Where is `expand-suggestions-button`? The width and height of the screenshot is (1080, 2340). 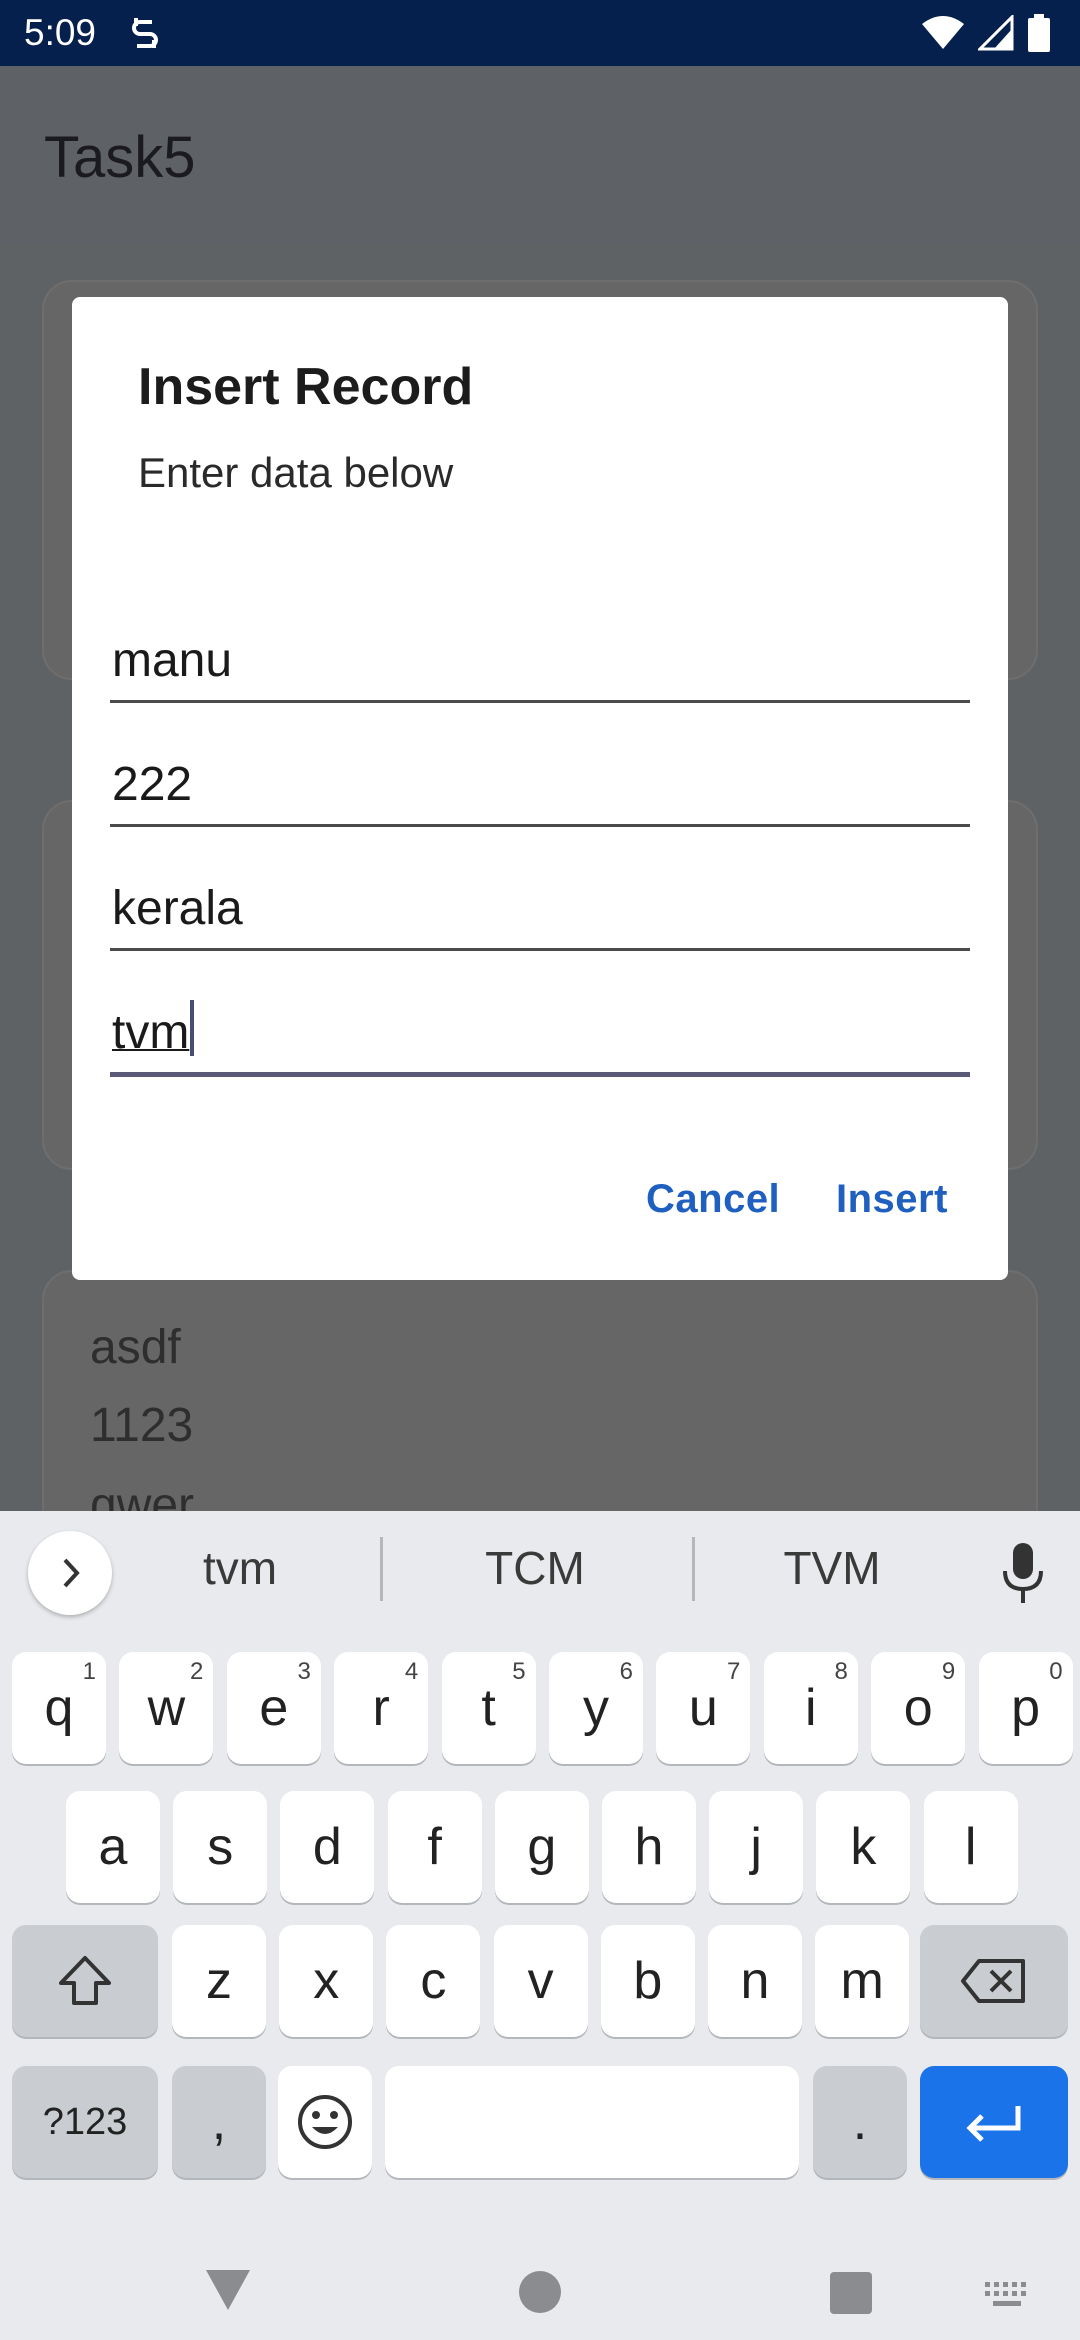 expand-suggestions-button is located at coordinates (70, 1573).